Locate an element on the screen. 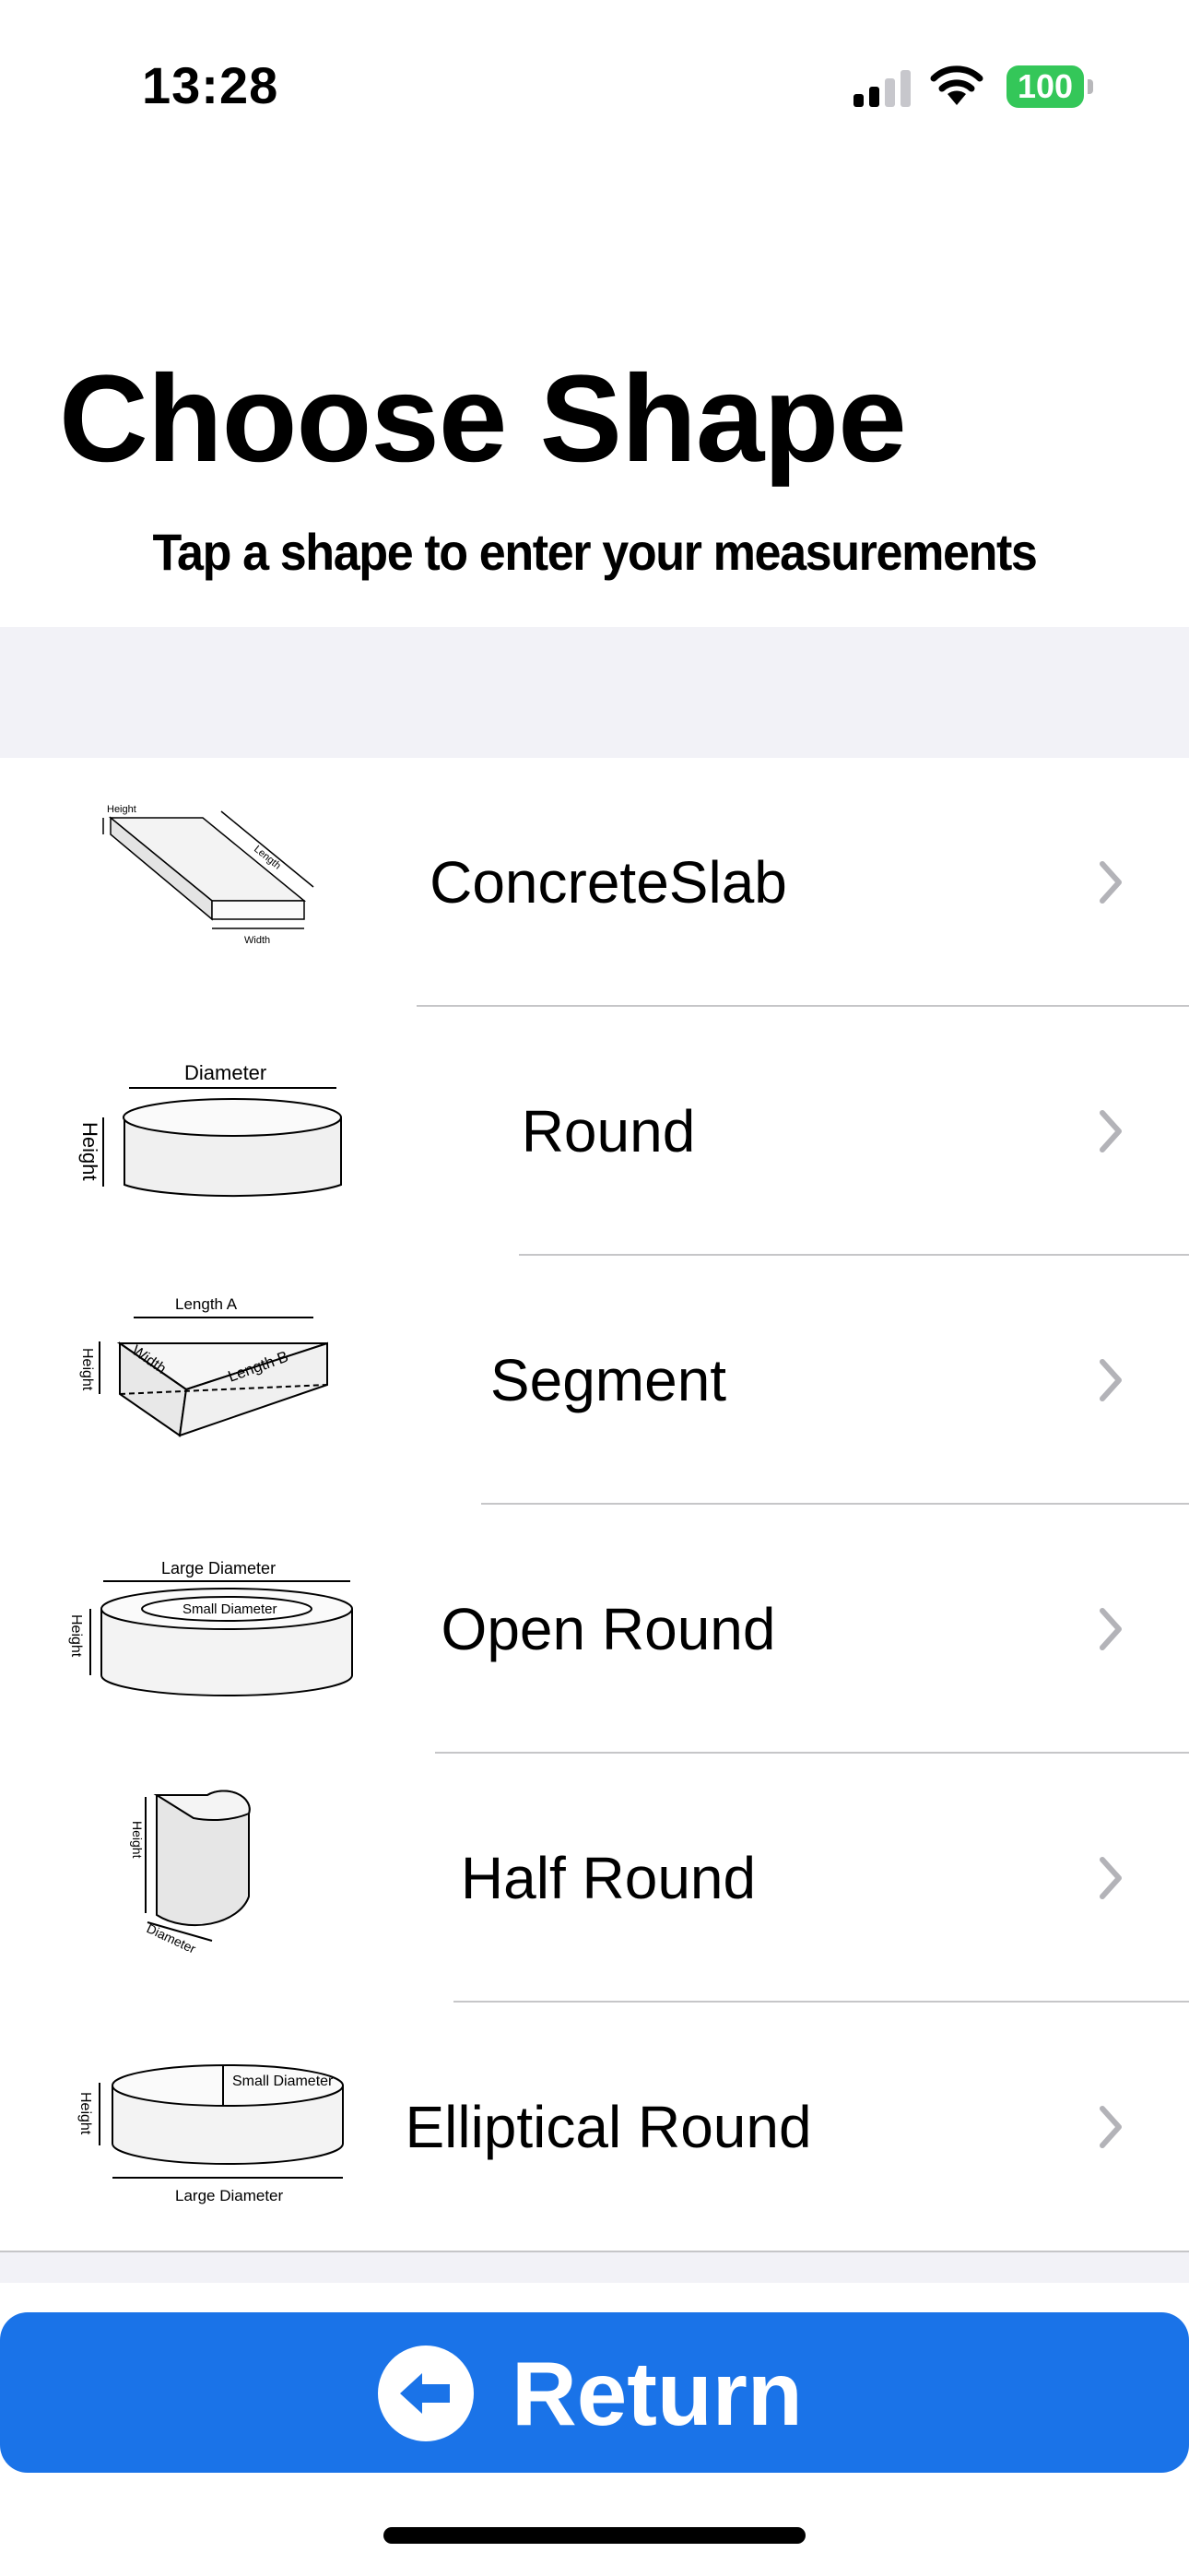 The width and height of the screenshot is (1189, 2576). shape-label: Round is located at coordinates (608, 1131).